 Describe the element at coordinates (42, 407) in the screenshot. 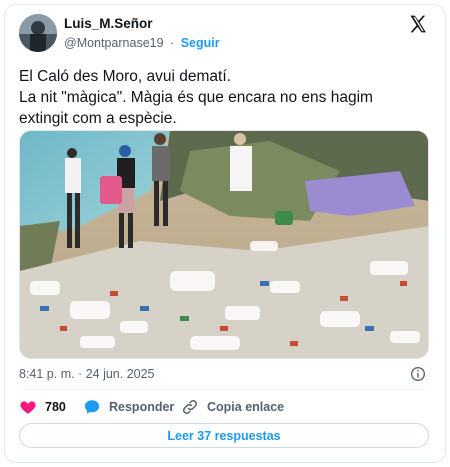

I see `like-button: 780` at that location.